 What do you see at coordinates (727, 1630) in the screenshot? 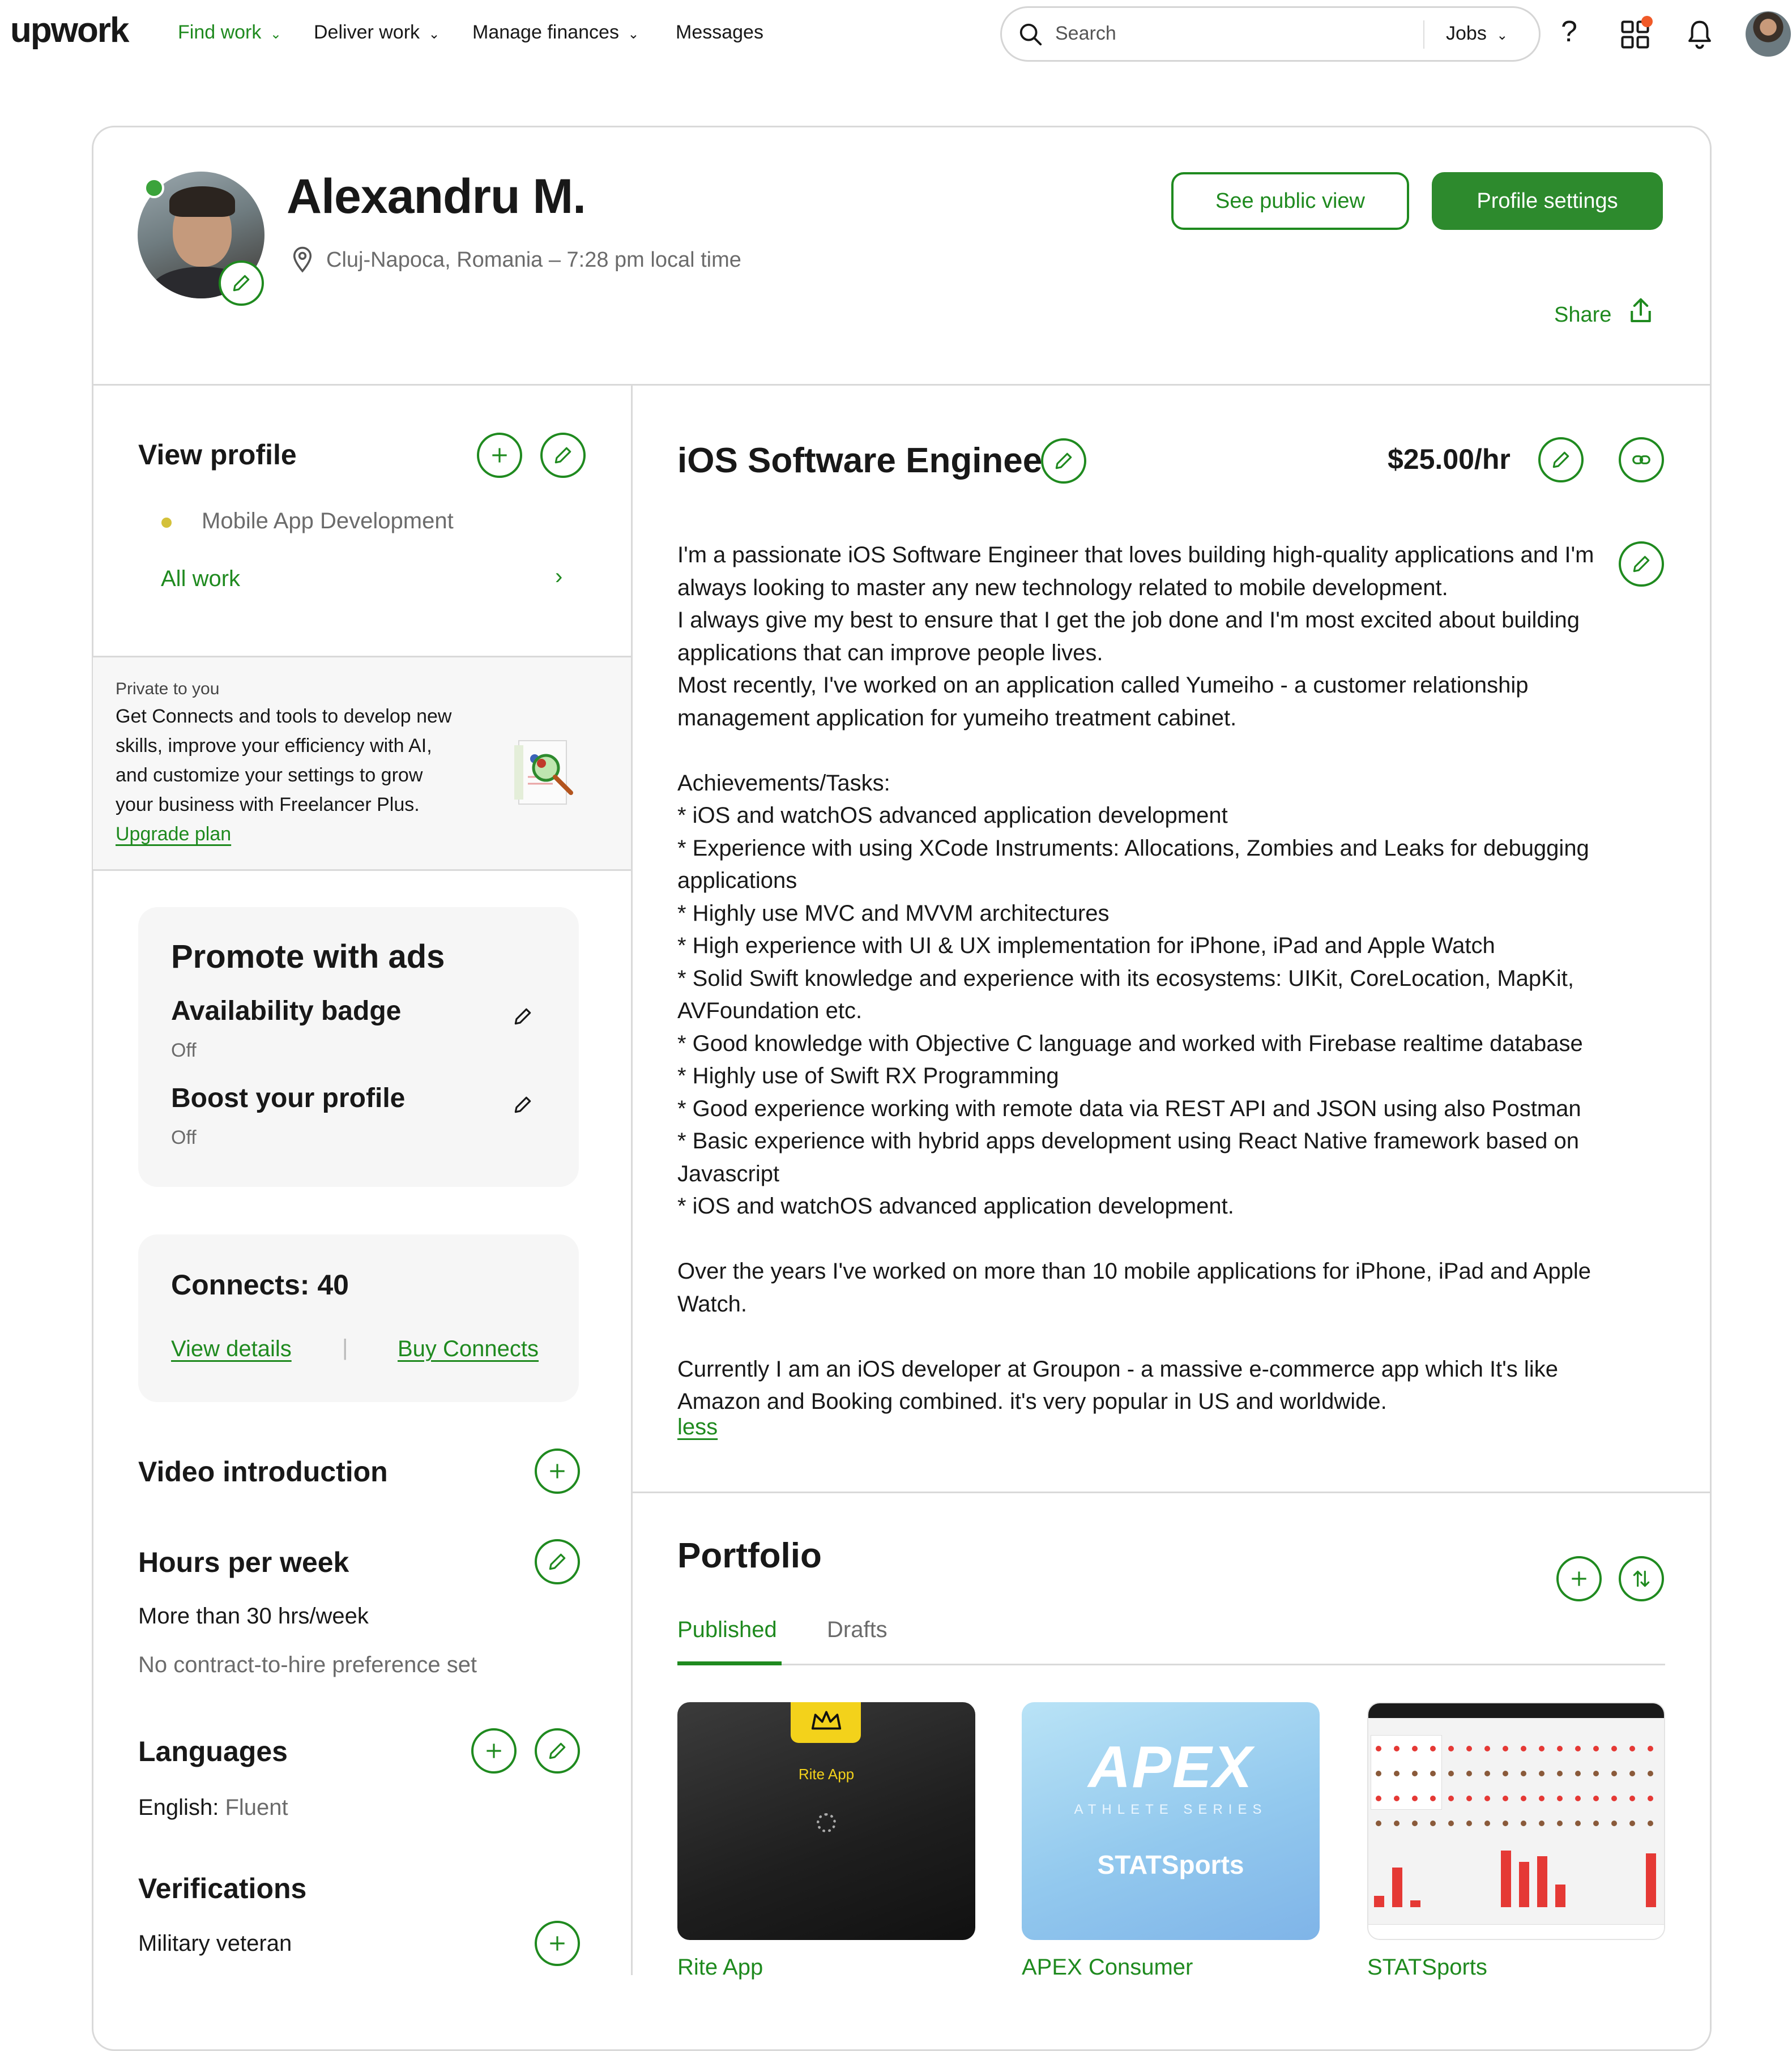
I see `tab-published: Published` at bounding box center [727, 1630].